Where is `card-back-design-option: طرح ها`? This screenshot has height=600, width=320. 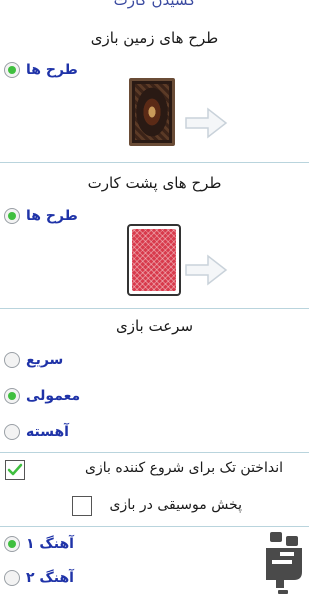
card-back-design-option: طرح ها is located at coordinates (41, 216).